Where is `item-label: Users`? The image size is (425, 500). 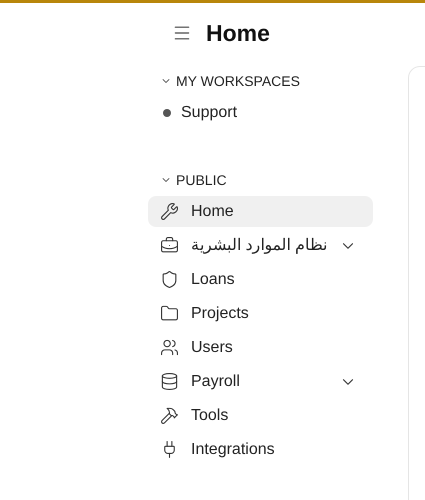
item-label: Users is located at coordinates (212, 348).